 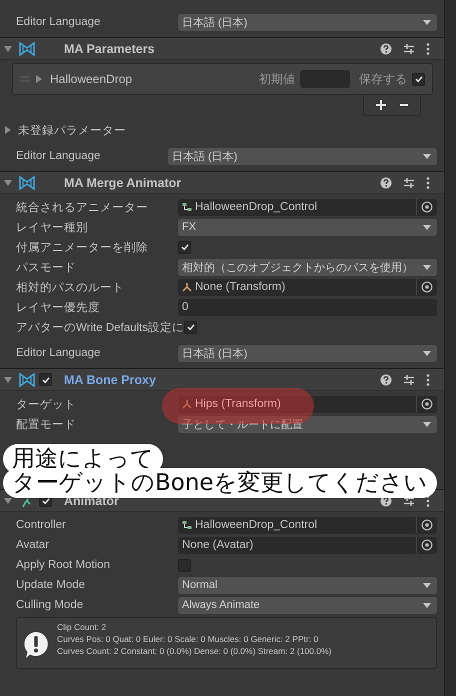 What do you see at coordinates (63, 565) in the screenshot?
I see `field-label: Apply Root Motion` at bounding box center [63, 565].